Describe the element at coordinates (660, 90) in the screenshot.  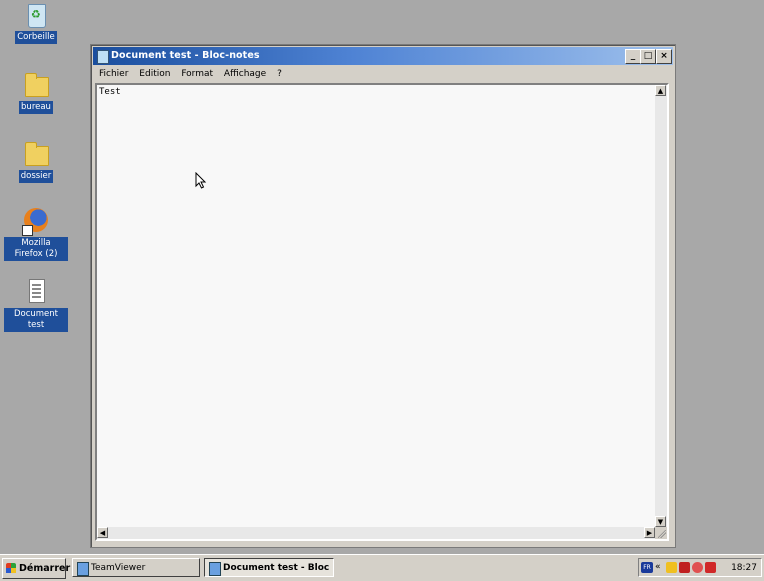
I see `scroll-up-button: ▲` at that location.